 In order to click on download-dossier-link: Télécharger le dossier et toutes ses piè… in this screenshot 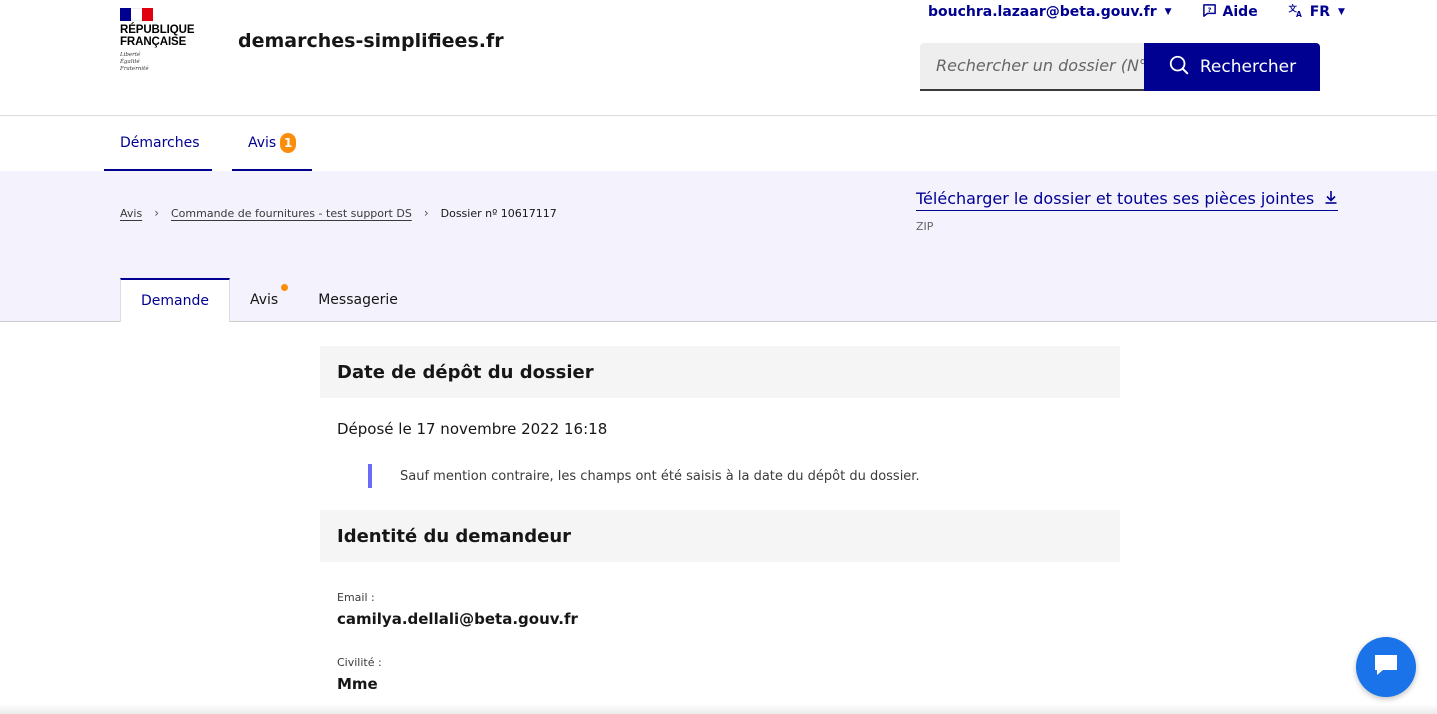, I will do `click(1127, 200)`.